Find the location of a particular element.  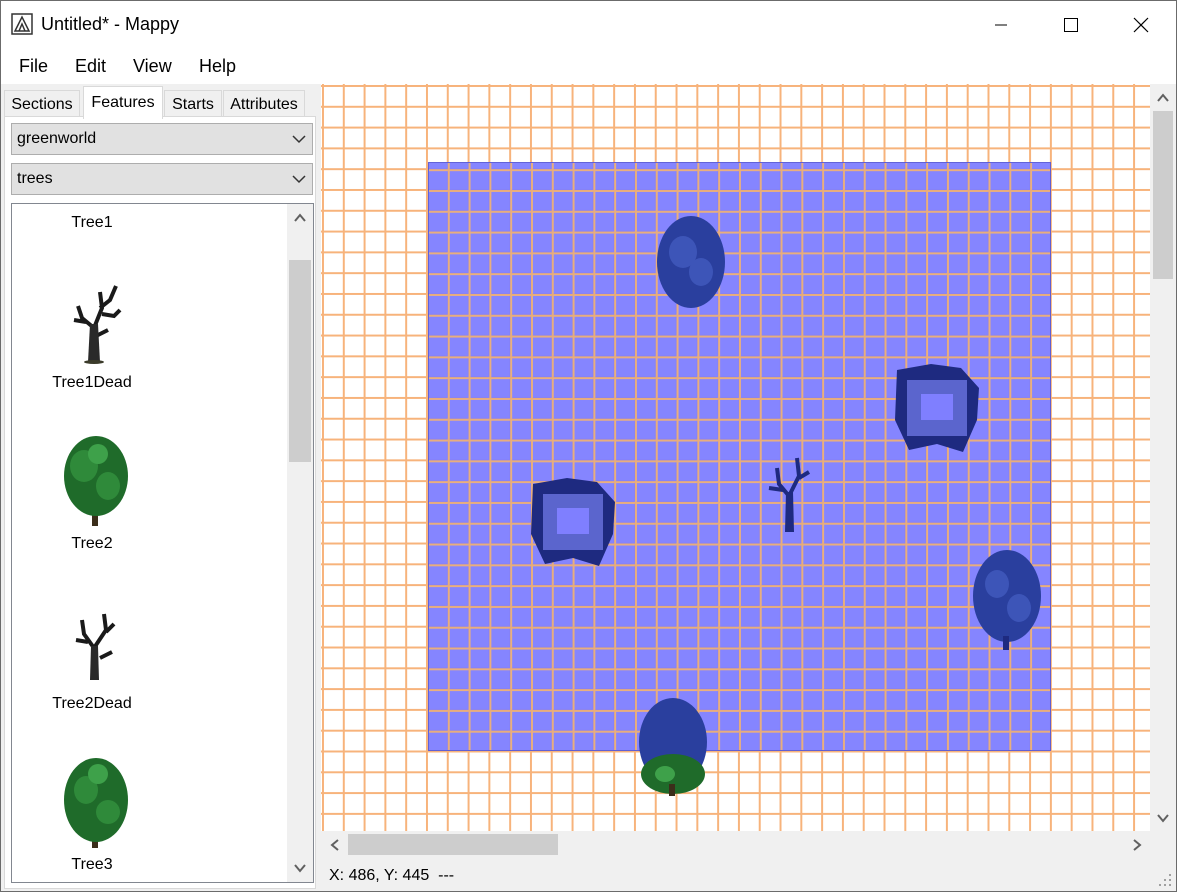

maximize-icon is located at coordinates (1071, 24).